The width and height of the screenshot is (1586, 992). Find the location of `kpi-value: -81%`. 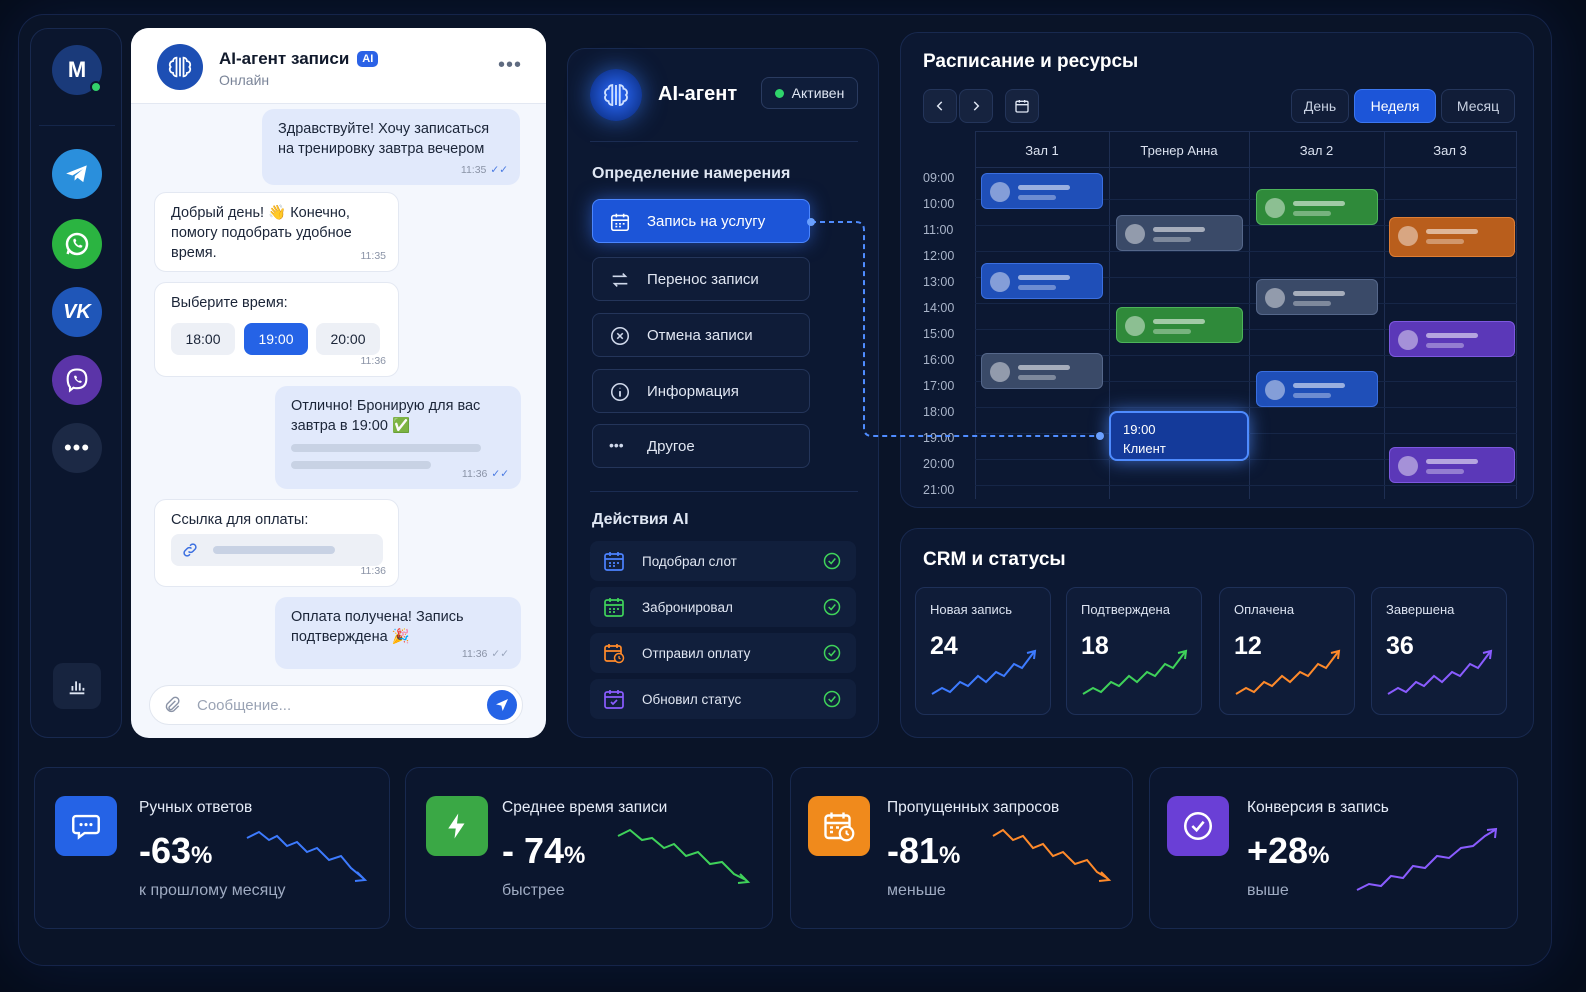

kpi-value: -81% is located at coordinates (924, 850).